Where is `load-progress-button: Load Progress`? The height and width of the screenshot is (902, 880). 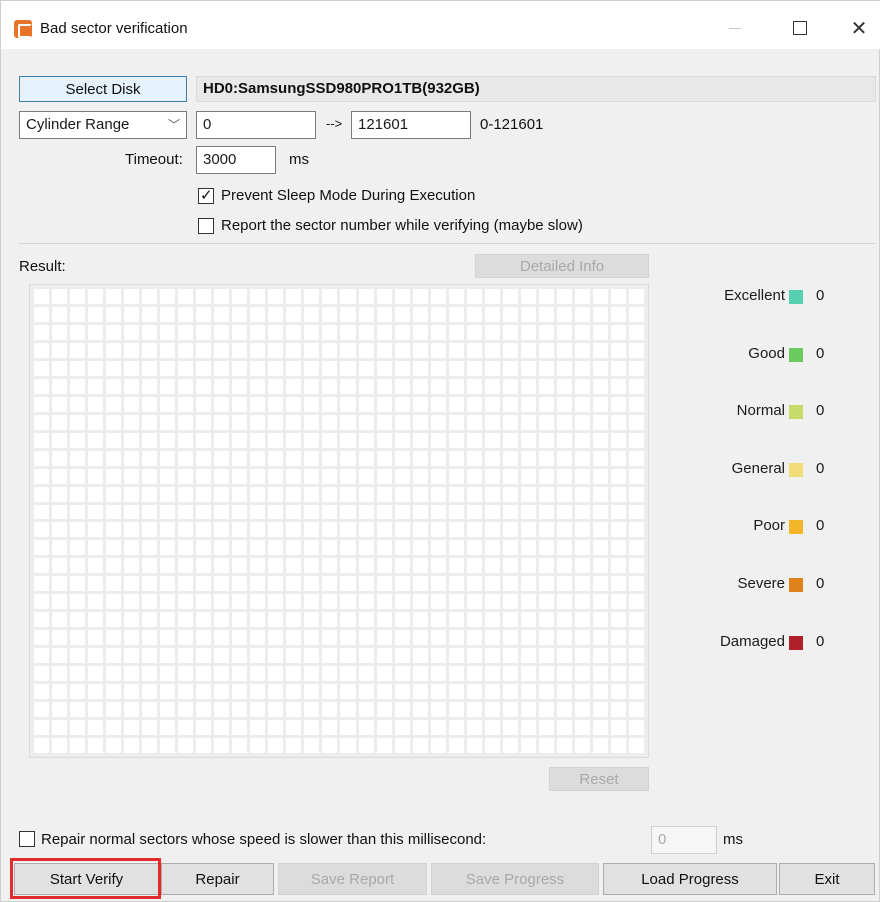
load-progress-button: Load Progress is located at coordinates (690, 879).